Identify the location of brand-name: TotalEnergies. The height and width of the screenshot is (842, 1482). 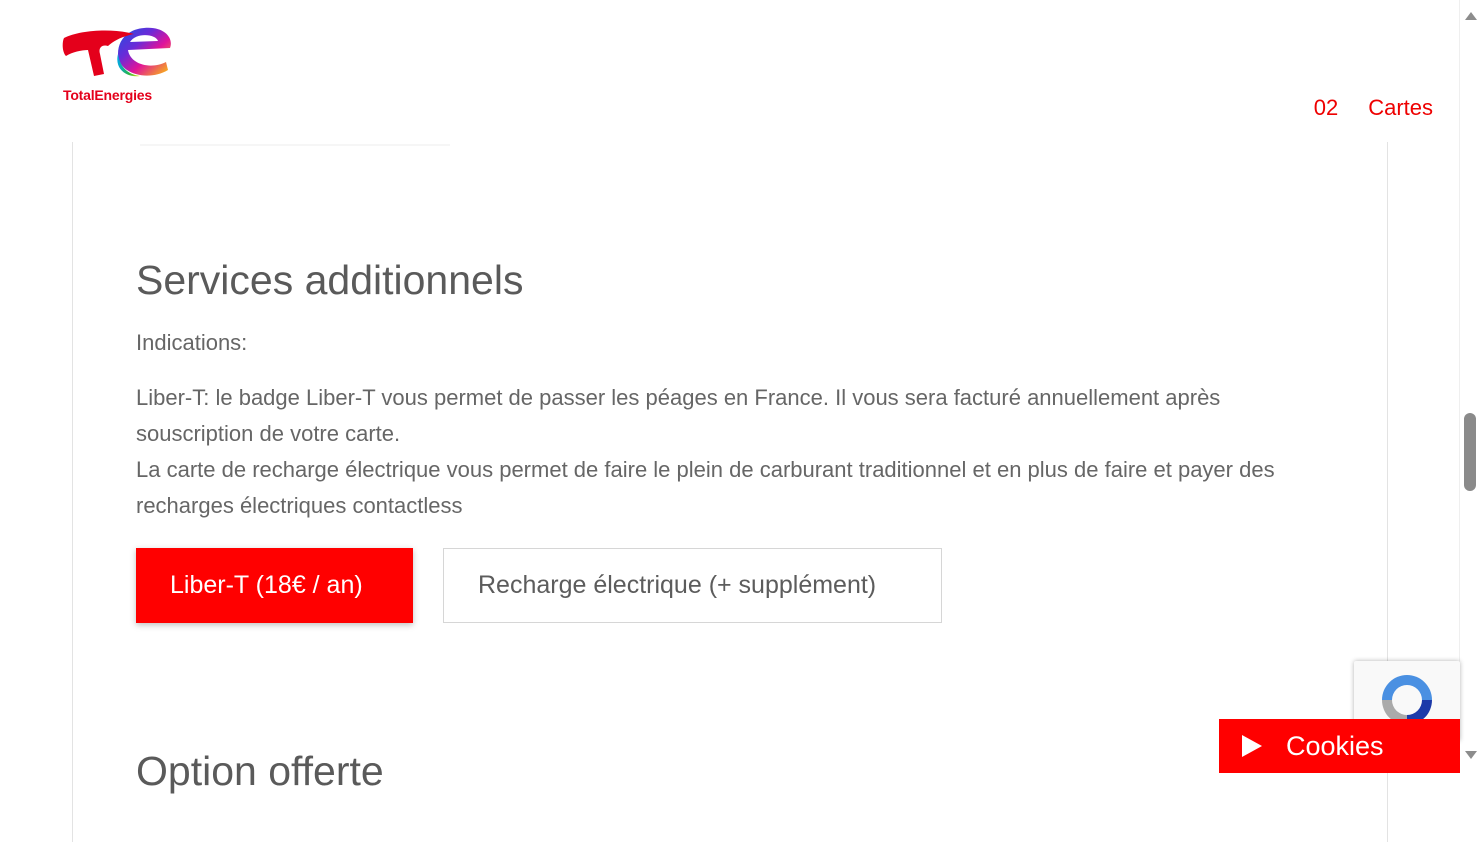
(107, 95).